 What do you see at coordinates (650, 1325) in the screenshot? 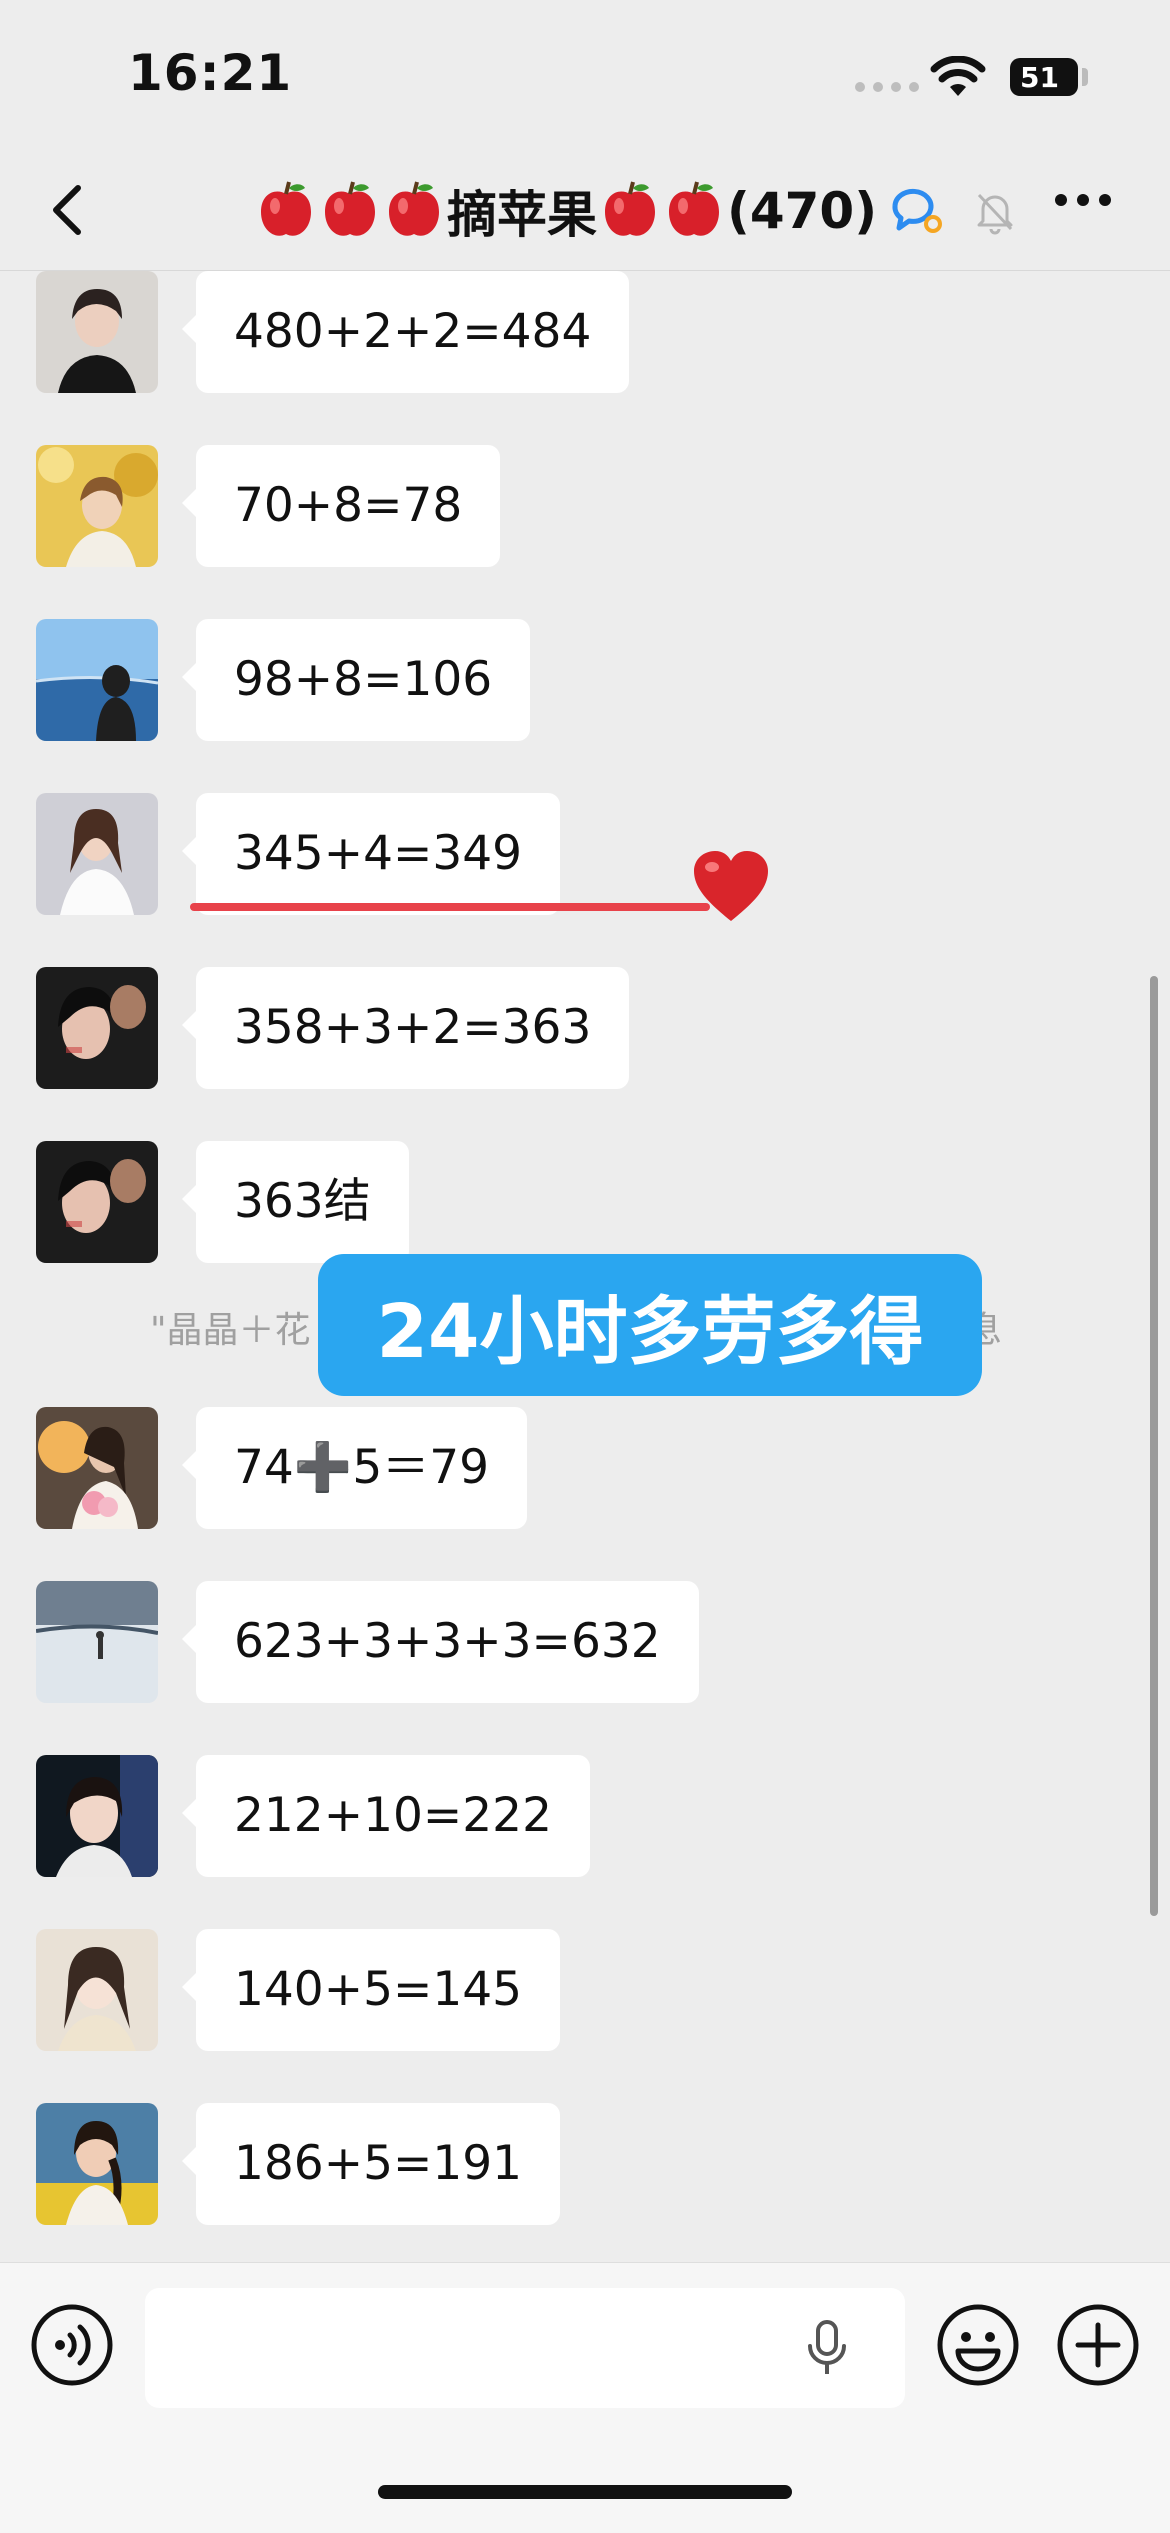
I see `promo-banner: 24小时多劳多得` at bounding box center [650, 1325].